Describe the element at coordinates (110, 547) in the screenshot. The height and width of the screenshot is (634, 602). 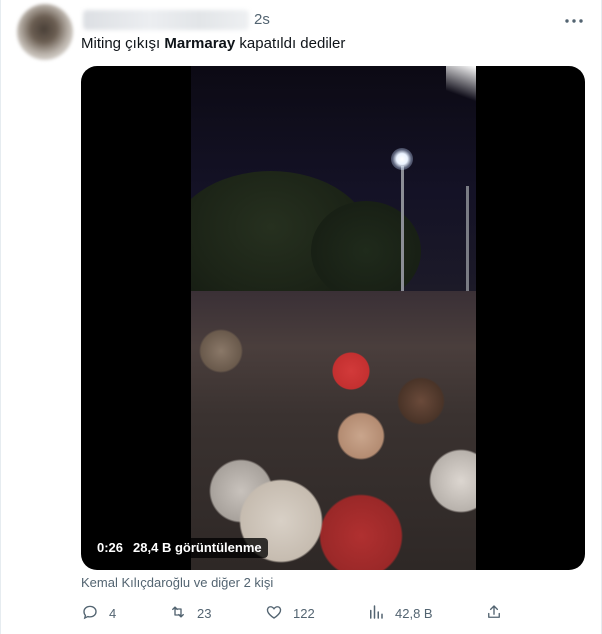
I see `video-duration: 0:26` at that location.